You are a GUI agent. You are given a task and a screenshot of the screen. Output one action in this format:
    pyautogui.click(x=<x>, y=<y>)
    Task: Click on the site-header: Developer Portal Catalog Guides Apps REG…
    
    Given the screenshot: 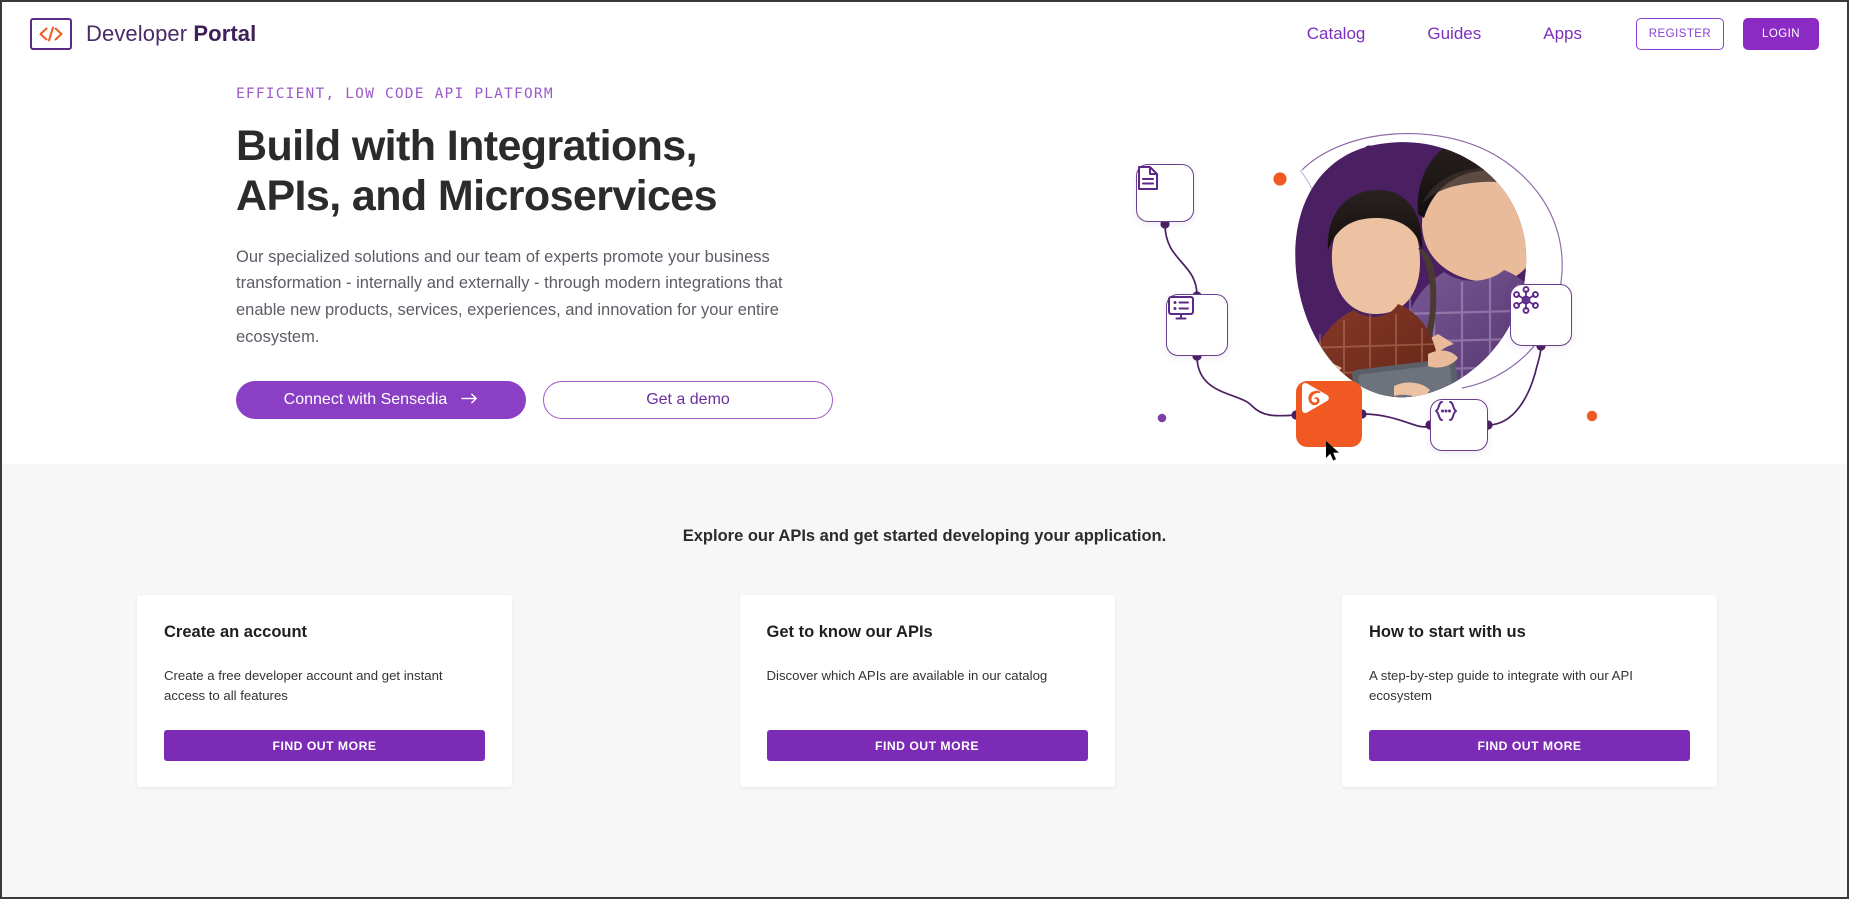 What is the action you would take?
    pyautogui.click(x=924, y=34)
    